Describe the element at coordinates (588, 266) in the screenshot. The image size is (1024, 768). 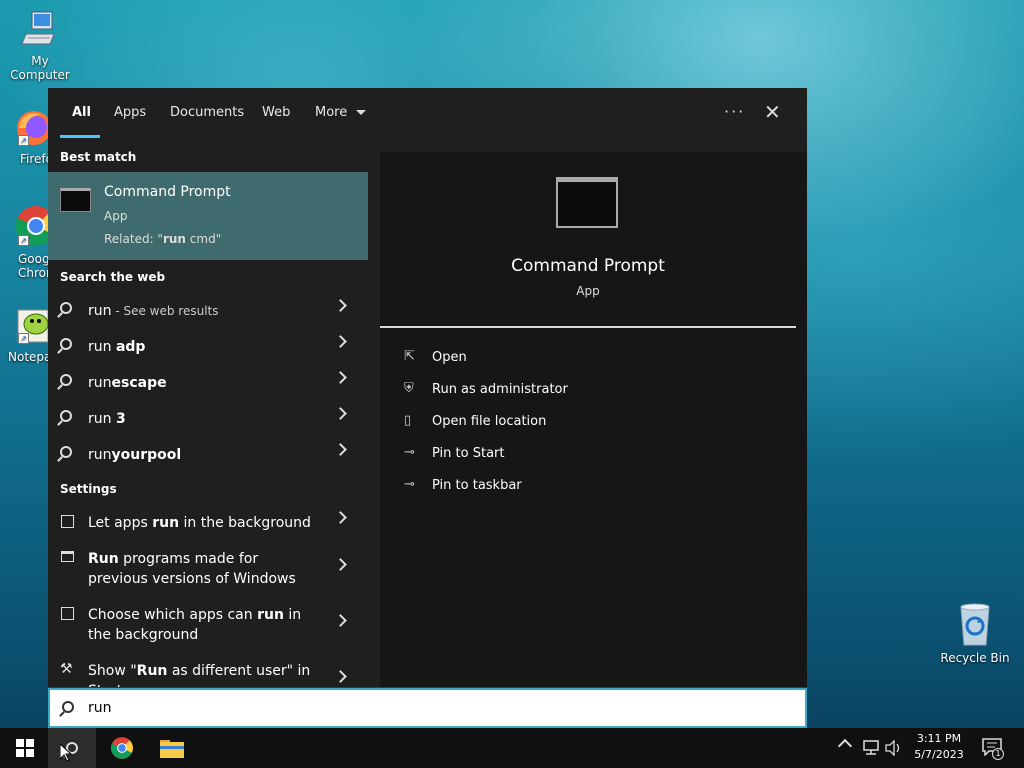
I see `preview-title: Command Prompt` at that location.